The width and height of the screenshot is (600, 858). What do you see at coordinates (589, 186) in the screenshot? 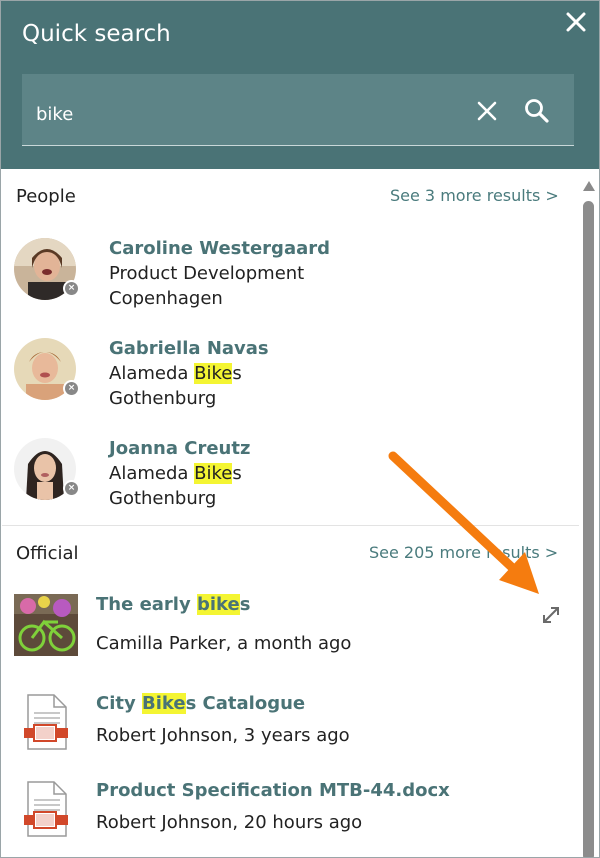
I see `scroll-up-arrow-icon` at bounding box center [589, 186].